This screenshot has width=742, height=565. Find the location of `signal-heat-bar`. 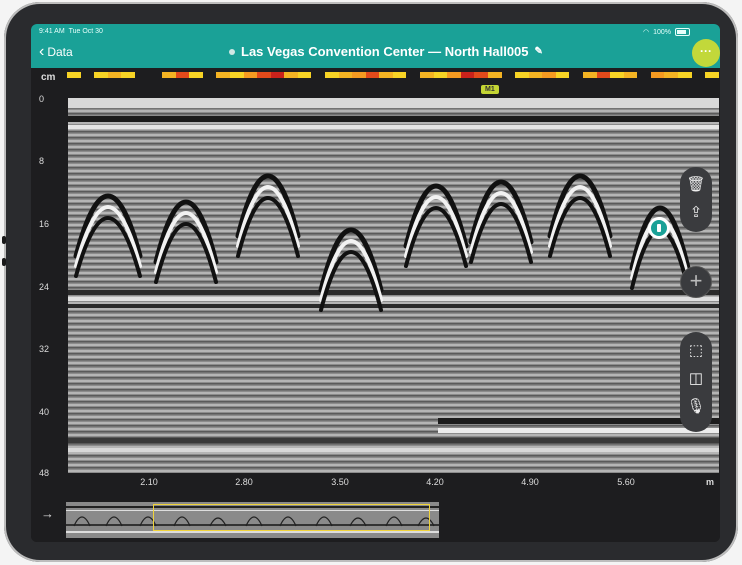

signal-heat-bar is located at coordinates (393, 75).